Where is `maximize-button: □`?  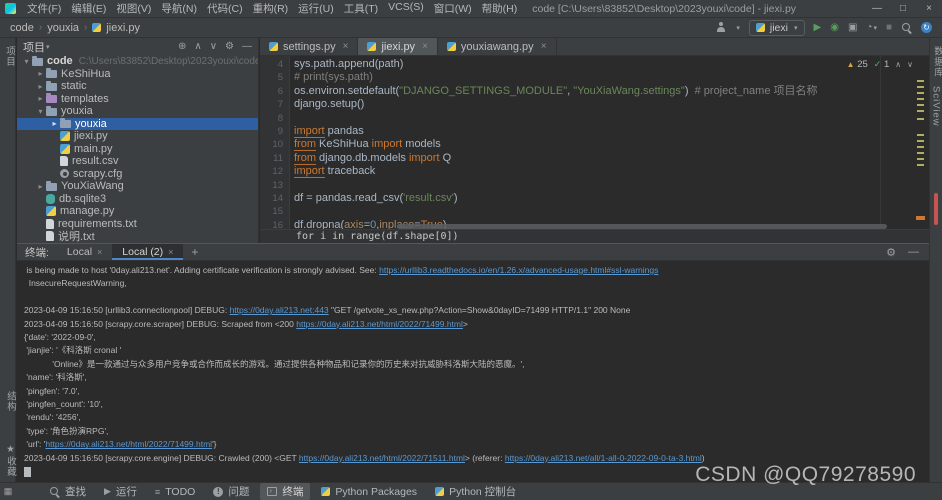 maximize-button: □ is located at coordinates (903, 8).